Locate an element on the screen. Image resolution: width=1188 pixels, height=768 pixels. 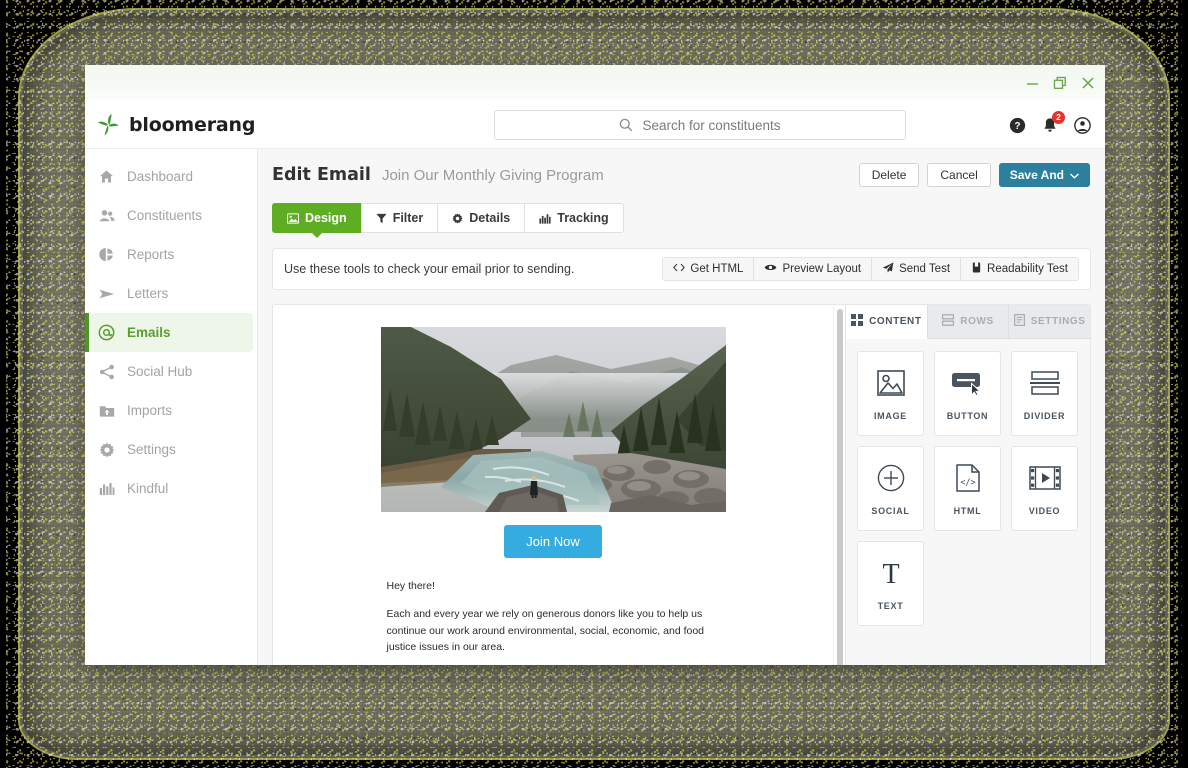
preview-scrollbar is located at coordinates (839, 485).